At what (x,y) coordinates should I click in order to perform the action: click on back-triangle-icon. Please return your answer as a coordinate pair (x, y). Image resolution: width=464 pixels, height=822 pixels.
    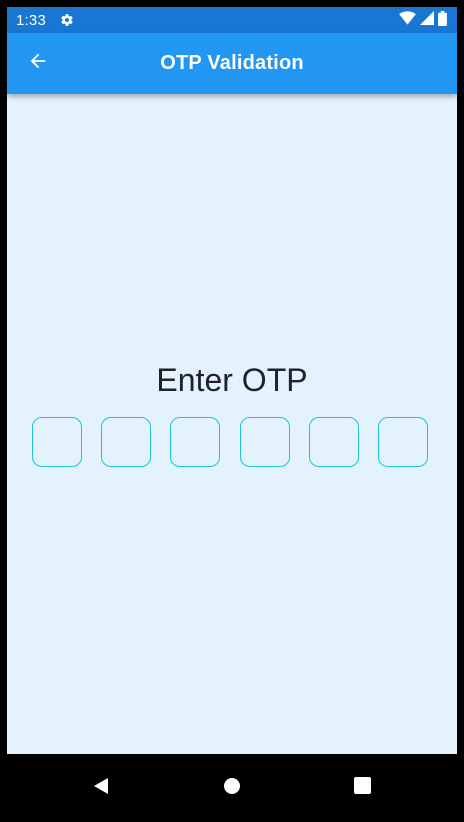
    Looking at the image, I should click on (101, 788).